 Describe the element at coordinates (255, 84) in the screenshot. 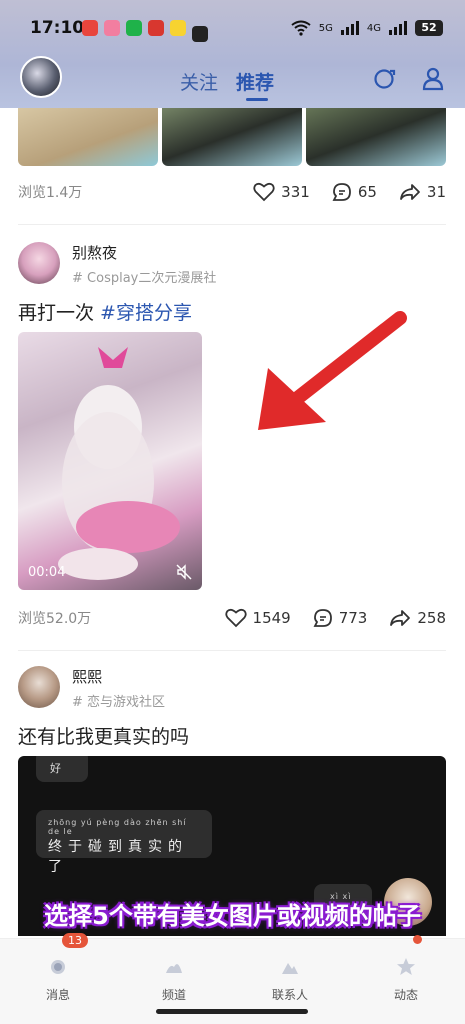

I see `tab-recommended: 推荐` at that location.